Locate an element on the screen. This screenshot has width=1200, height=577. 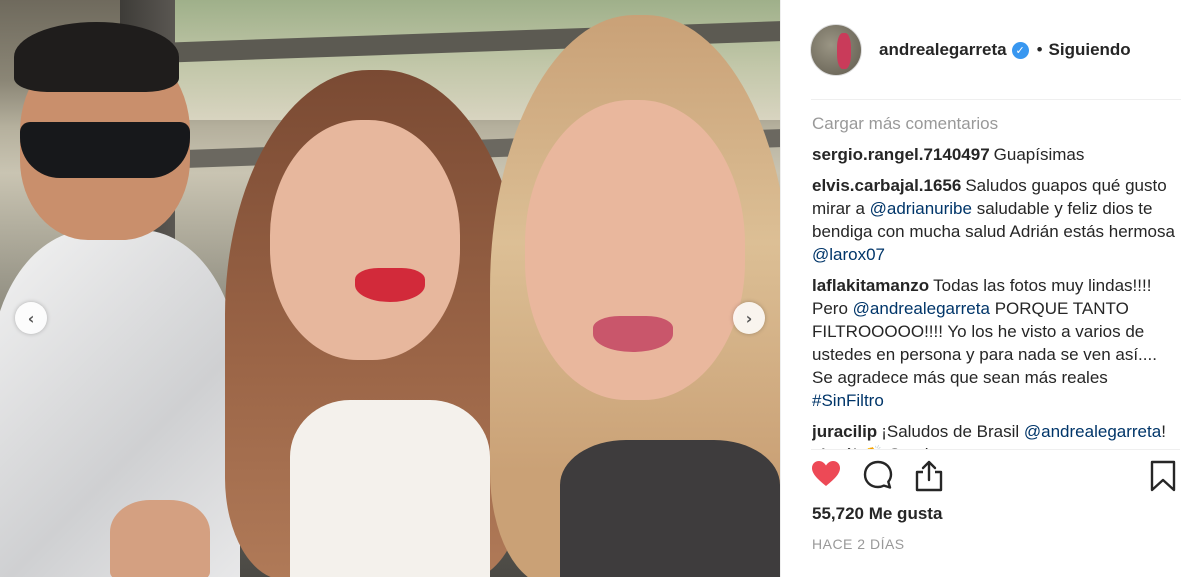
comment-username: juracilip is located at coordinates (844, 431).